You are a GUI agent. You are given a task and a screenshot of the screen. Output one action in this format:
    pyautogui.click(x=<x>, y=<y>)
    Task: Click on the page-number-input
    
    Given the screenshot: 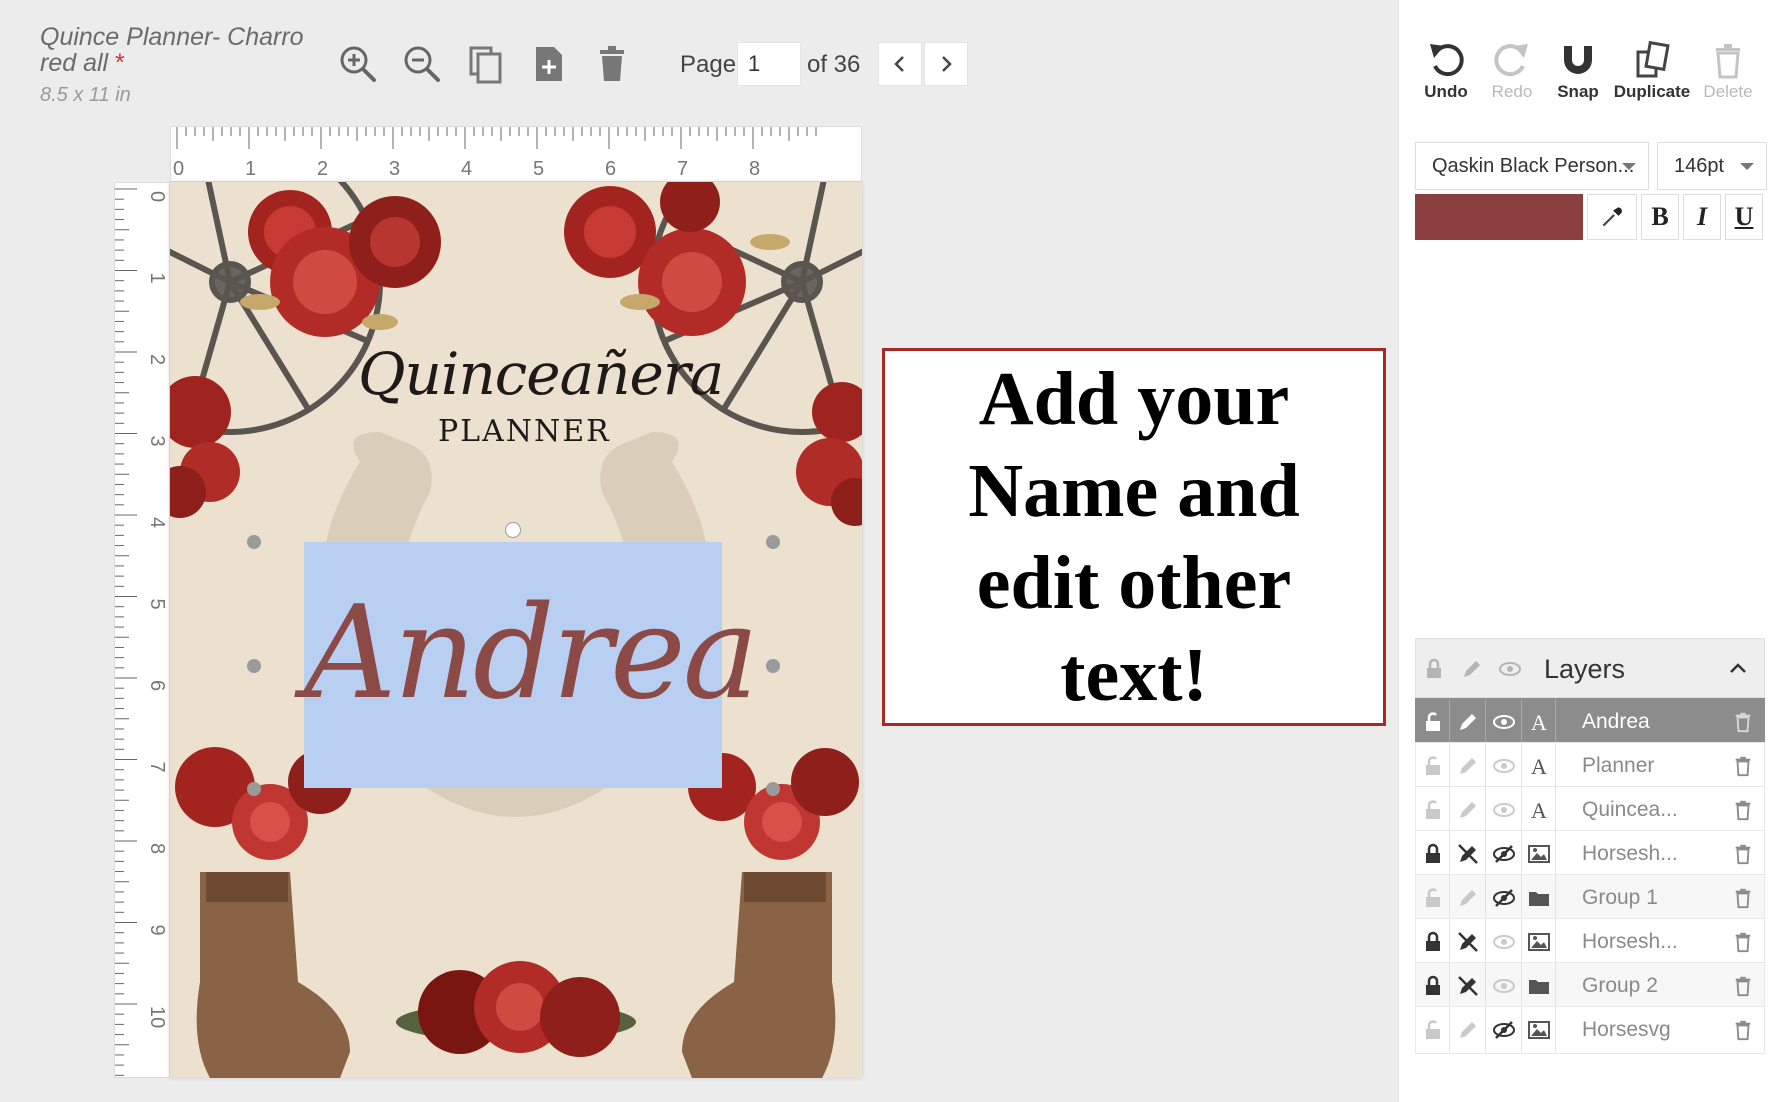 What is the action you would take?
    pyautogui.click(x=769, y=64)
    